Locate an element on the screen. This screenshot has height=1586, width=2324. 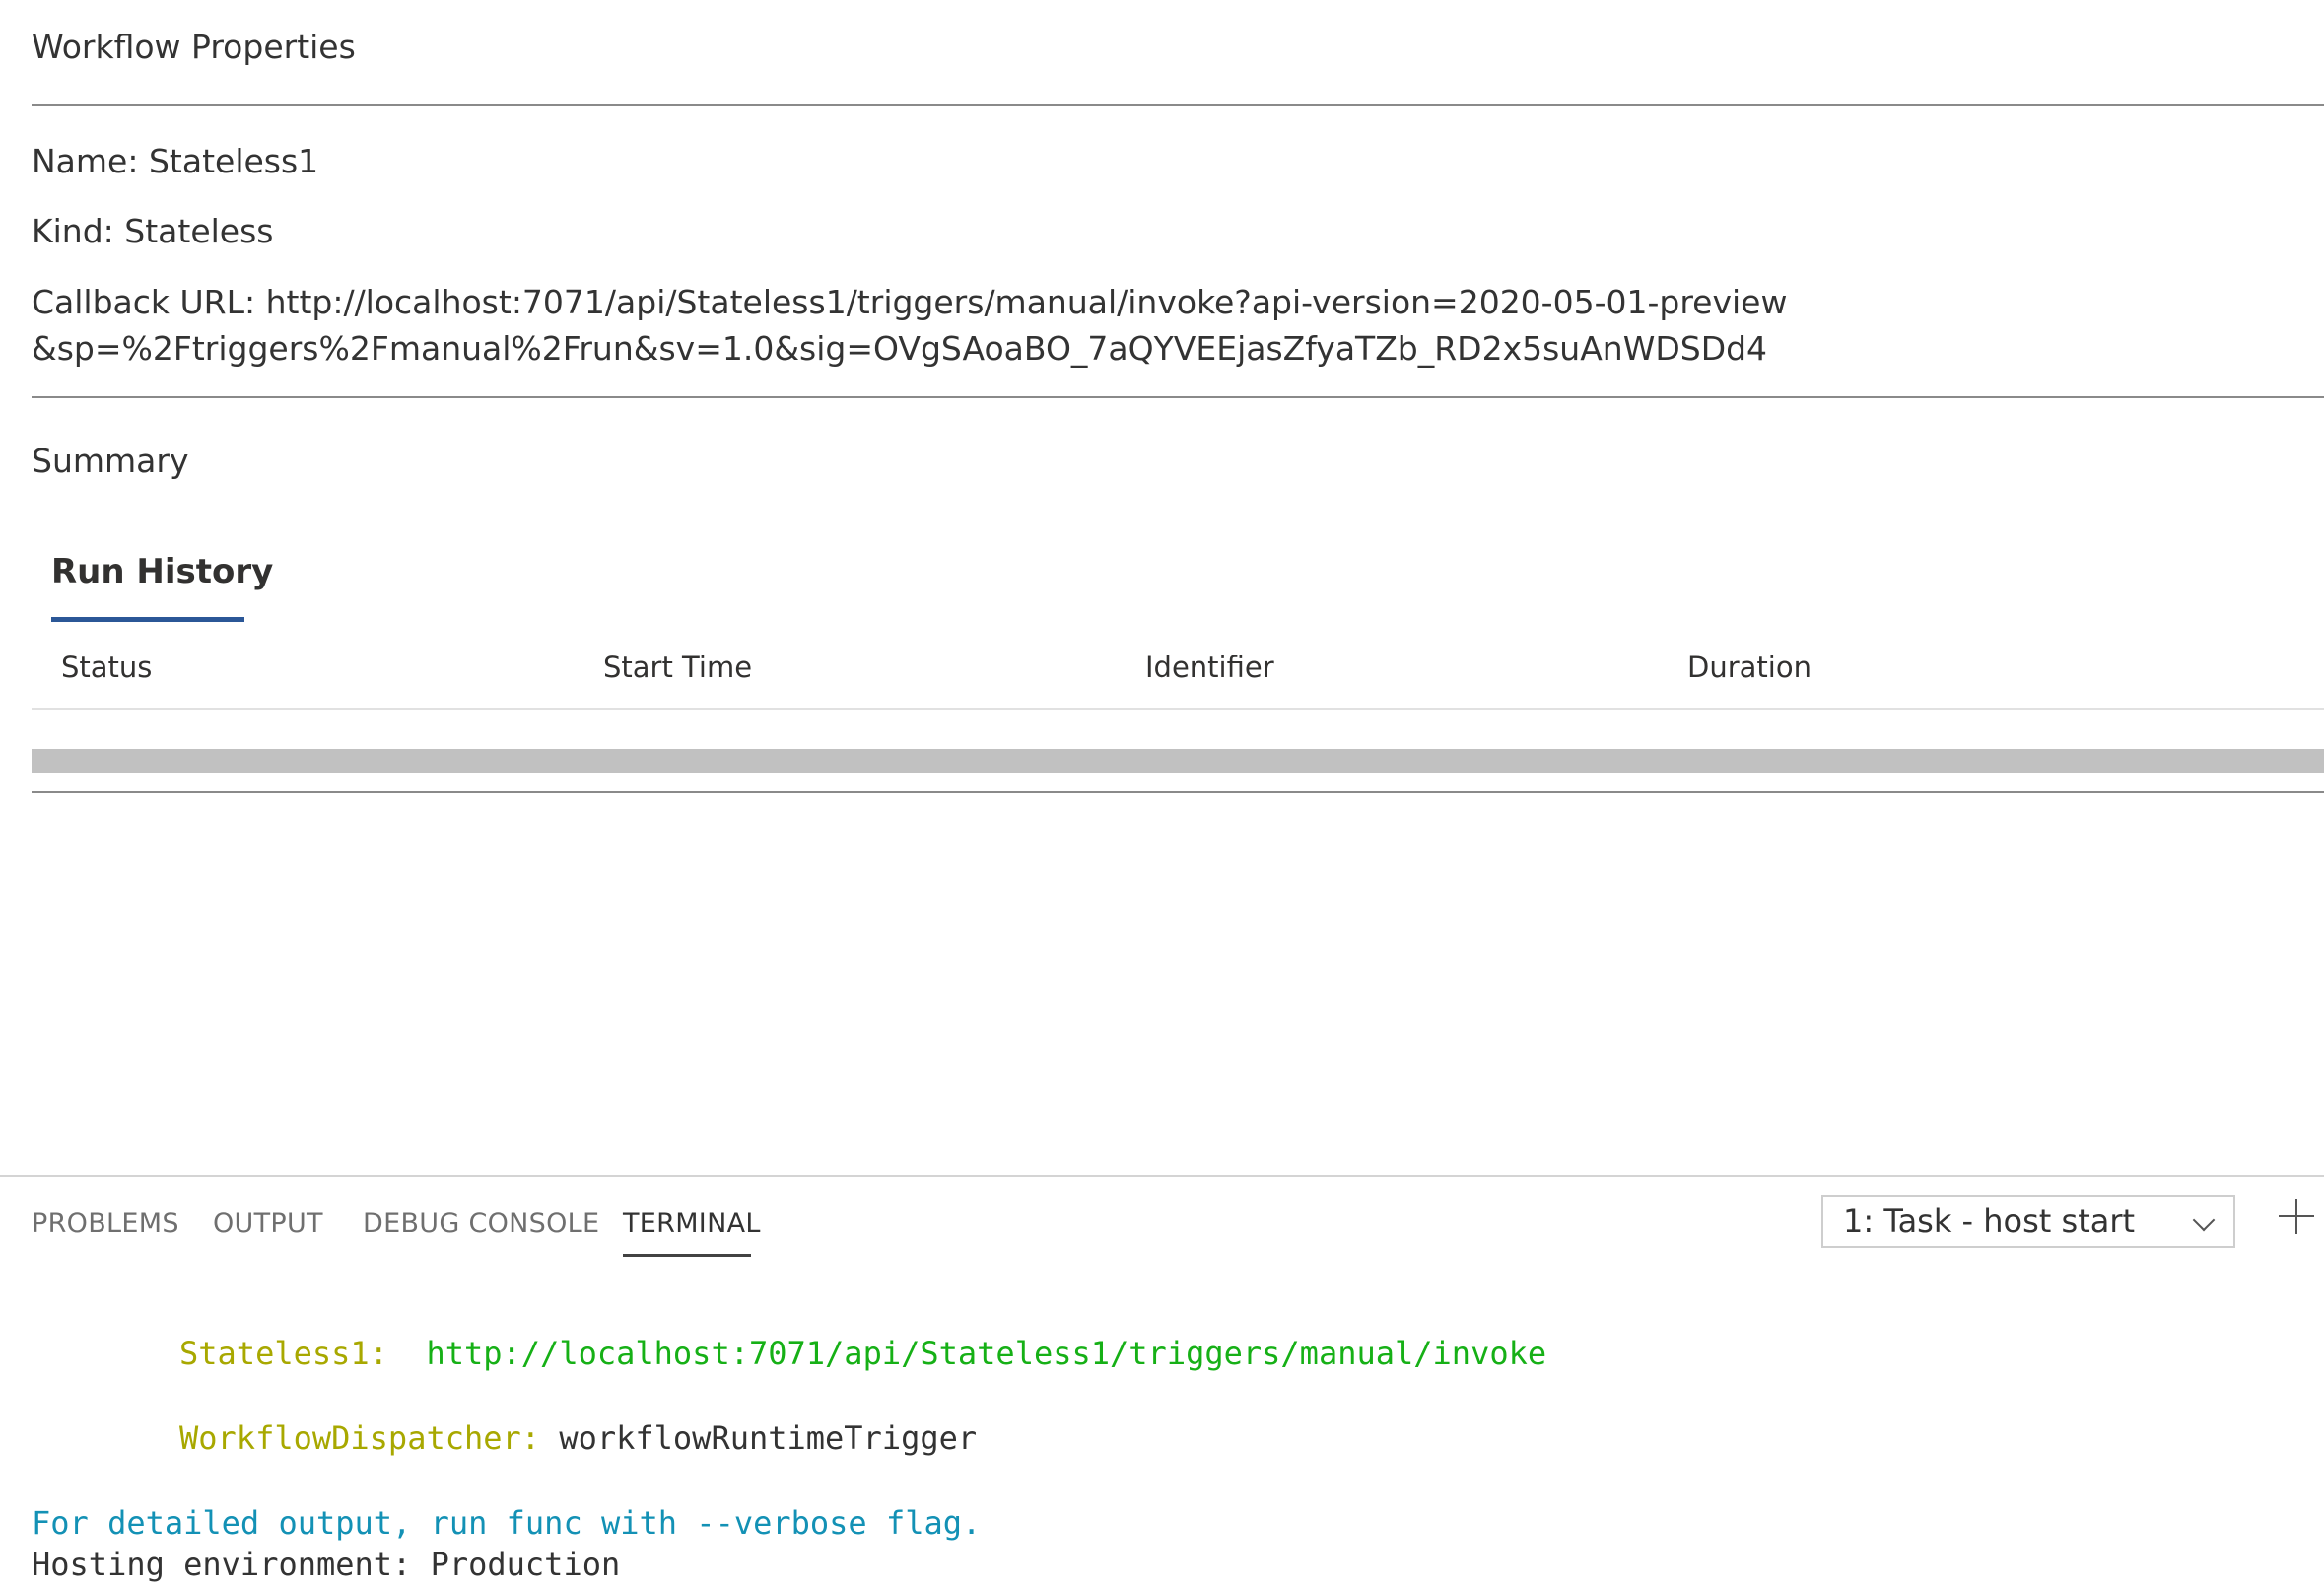
column-header-status: Status is located at coordinates (107, 668).